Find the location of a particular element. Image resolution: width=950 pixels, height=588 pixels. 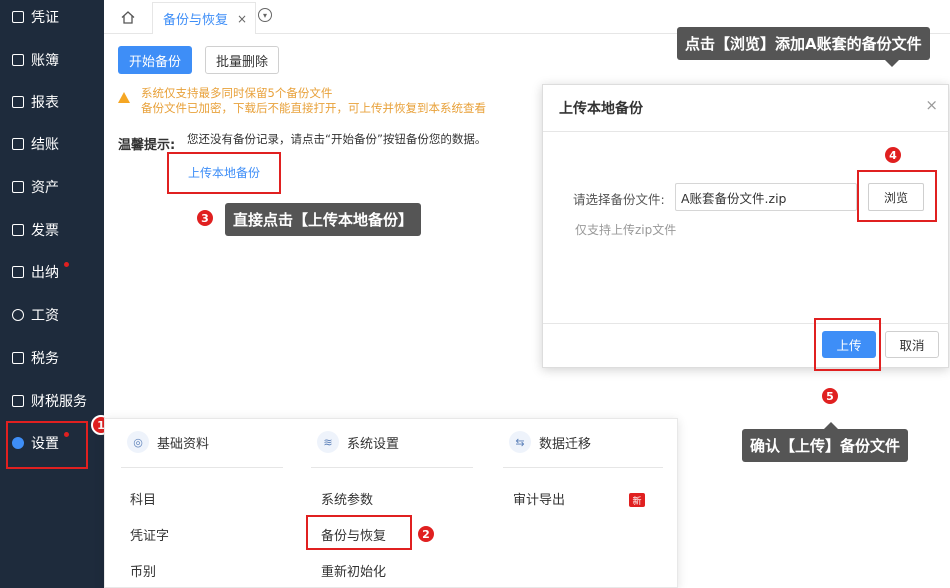

sidebar-item-label: 财税服务 is located at coordinates (59, 402).